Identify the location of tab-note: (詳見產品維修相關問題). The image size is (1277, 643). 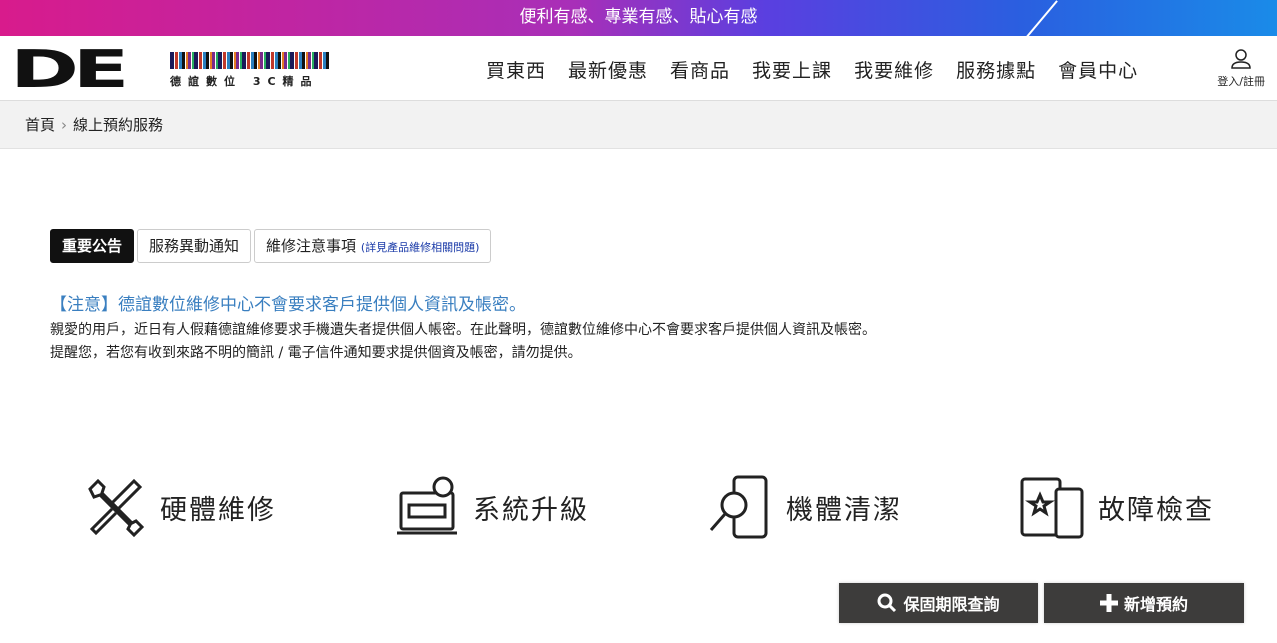
(420, 247).